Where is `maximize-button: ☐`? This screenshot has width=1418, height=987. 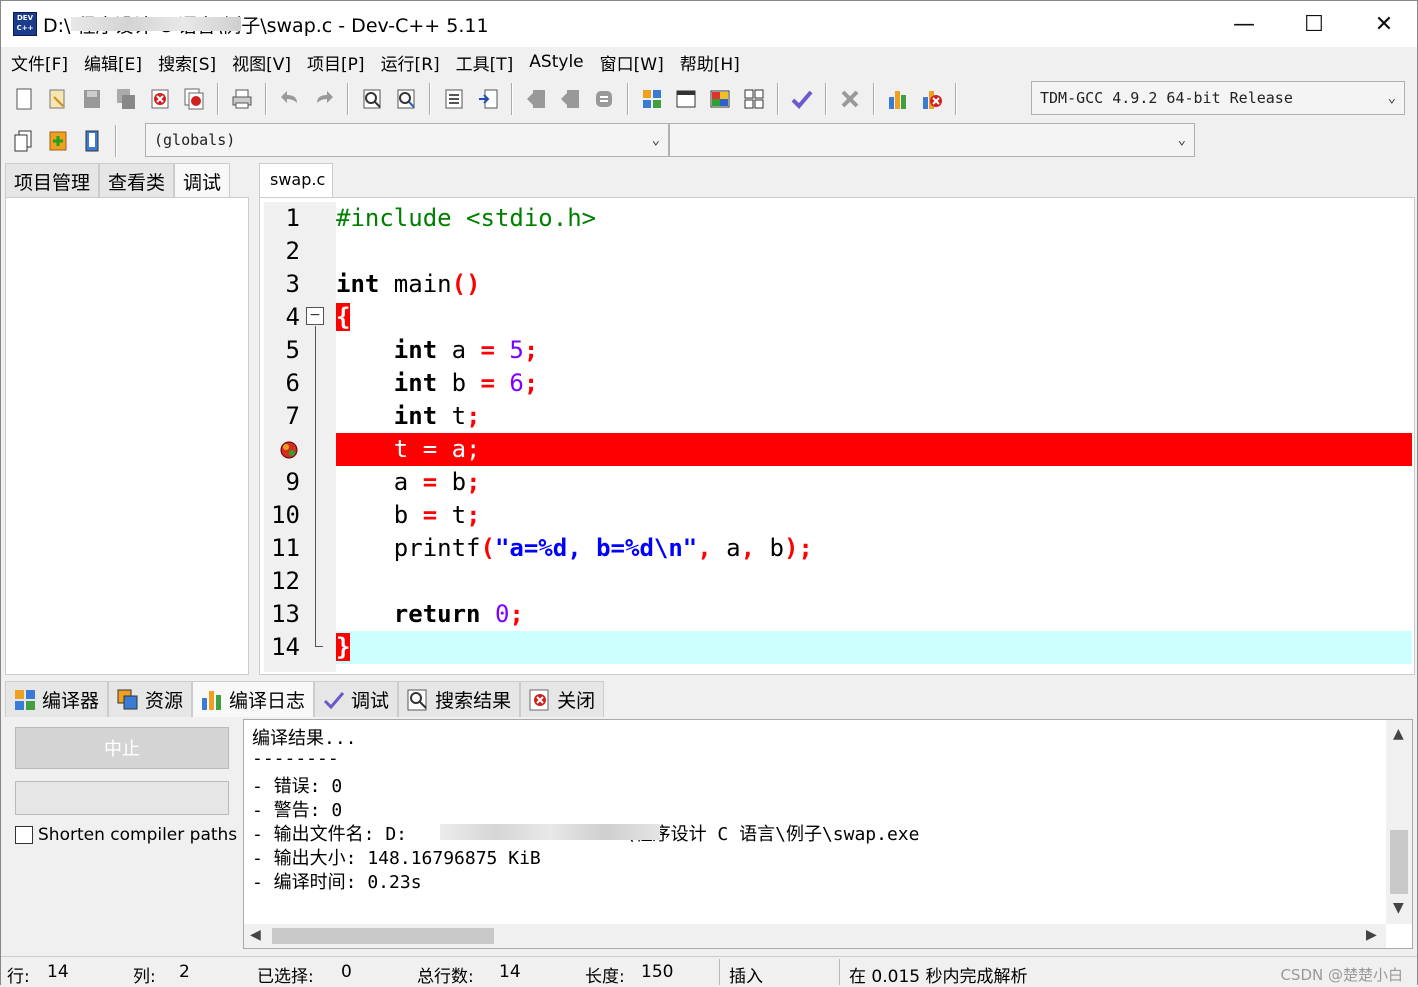 maximize-button: ☐ is located at coordinates (1314, 24).